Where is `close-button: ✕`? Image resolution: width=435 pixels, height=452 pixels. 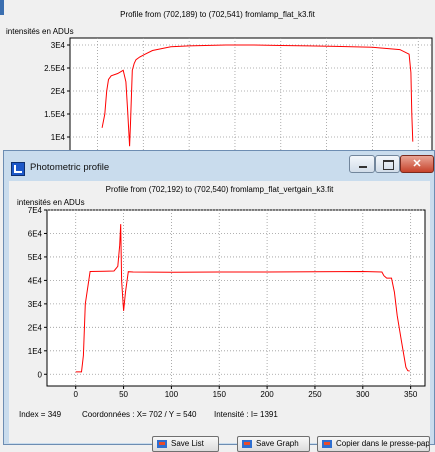
close-button: ✕ is located at coordinates (417, 164).